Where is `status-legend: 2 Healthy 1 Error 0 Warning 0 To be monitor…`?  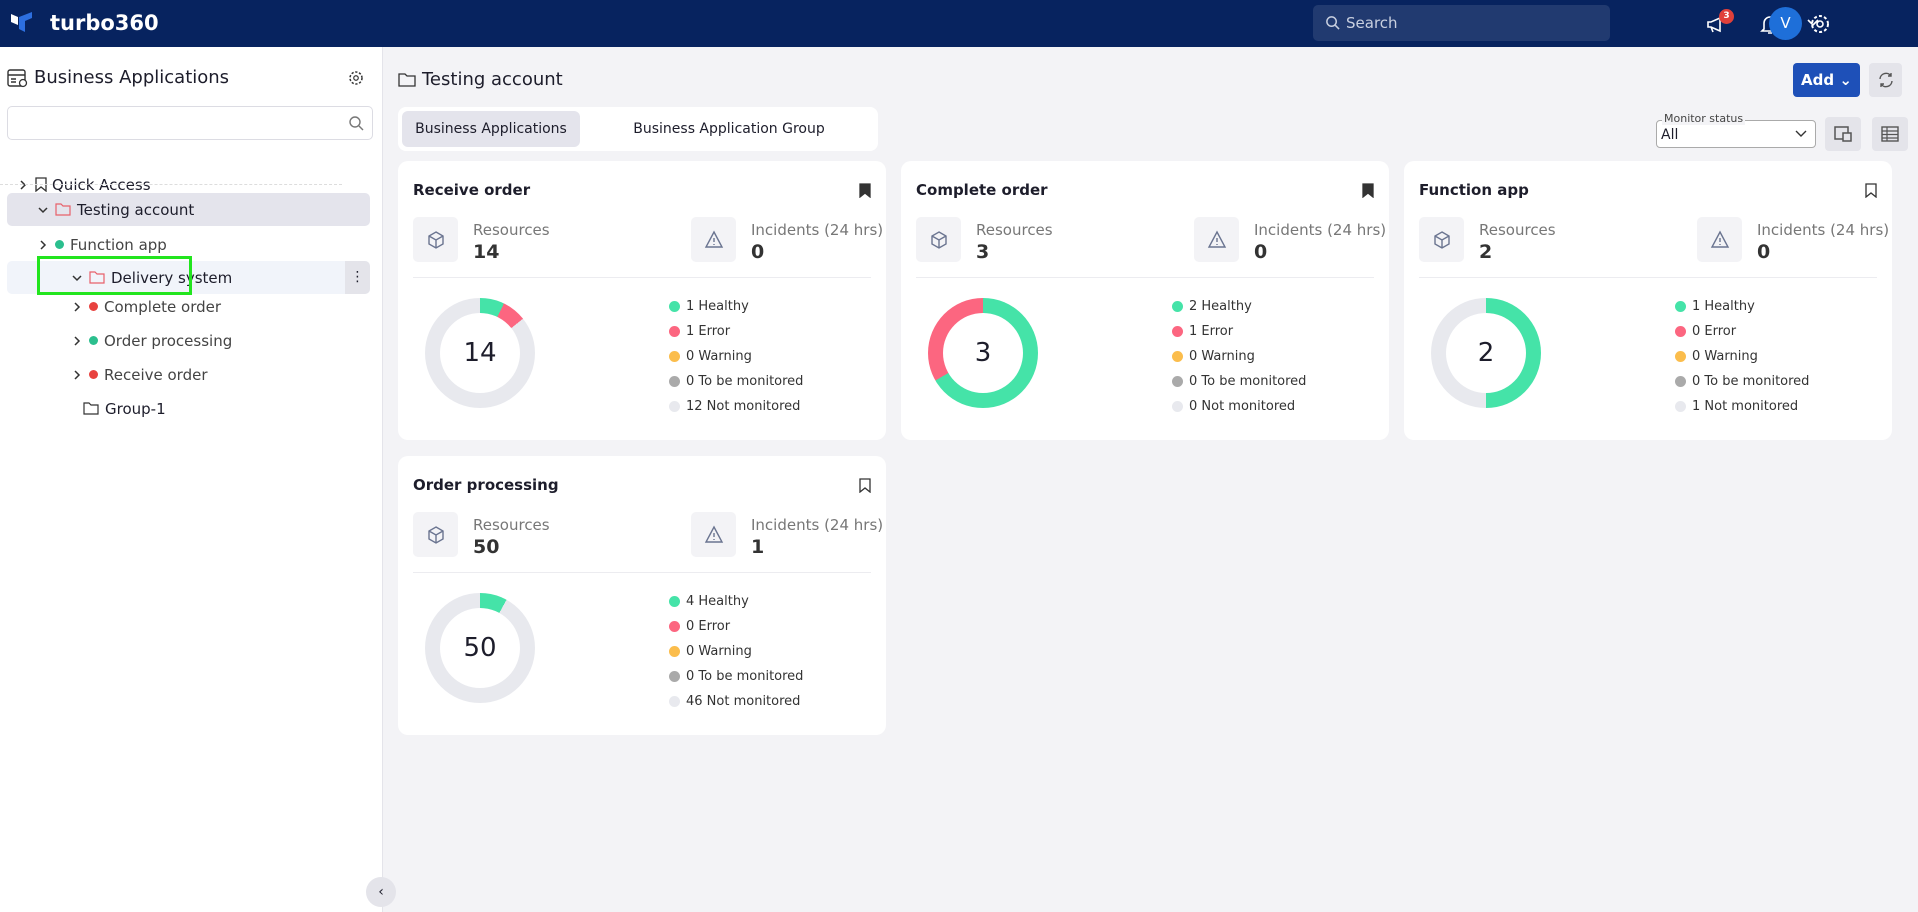 status-legend: 2 Healthy 1 Error 0 Warning 0 To be monitor… is located at coordinates (1239, 356).